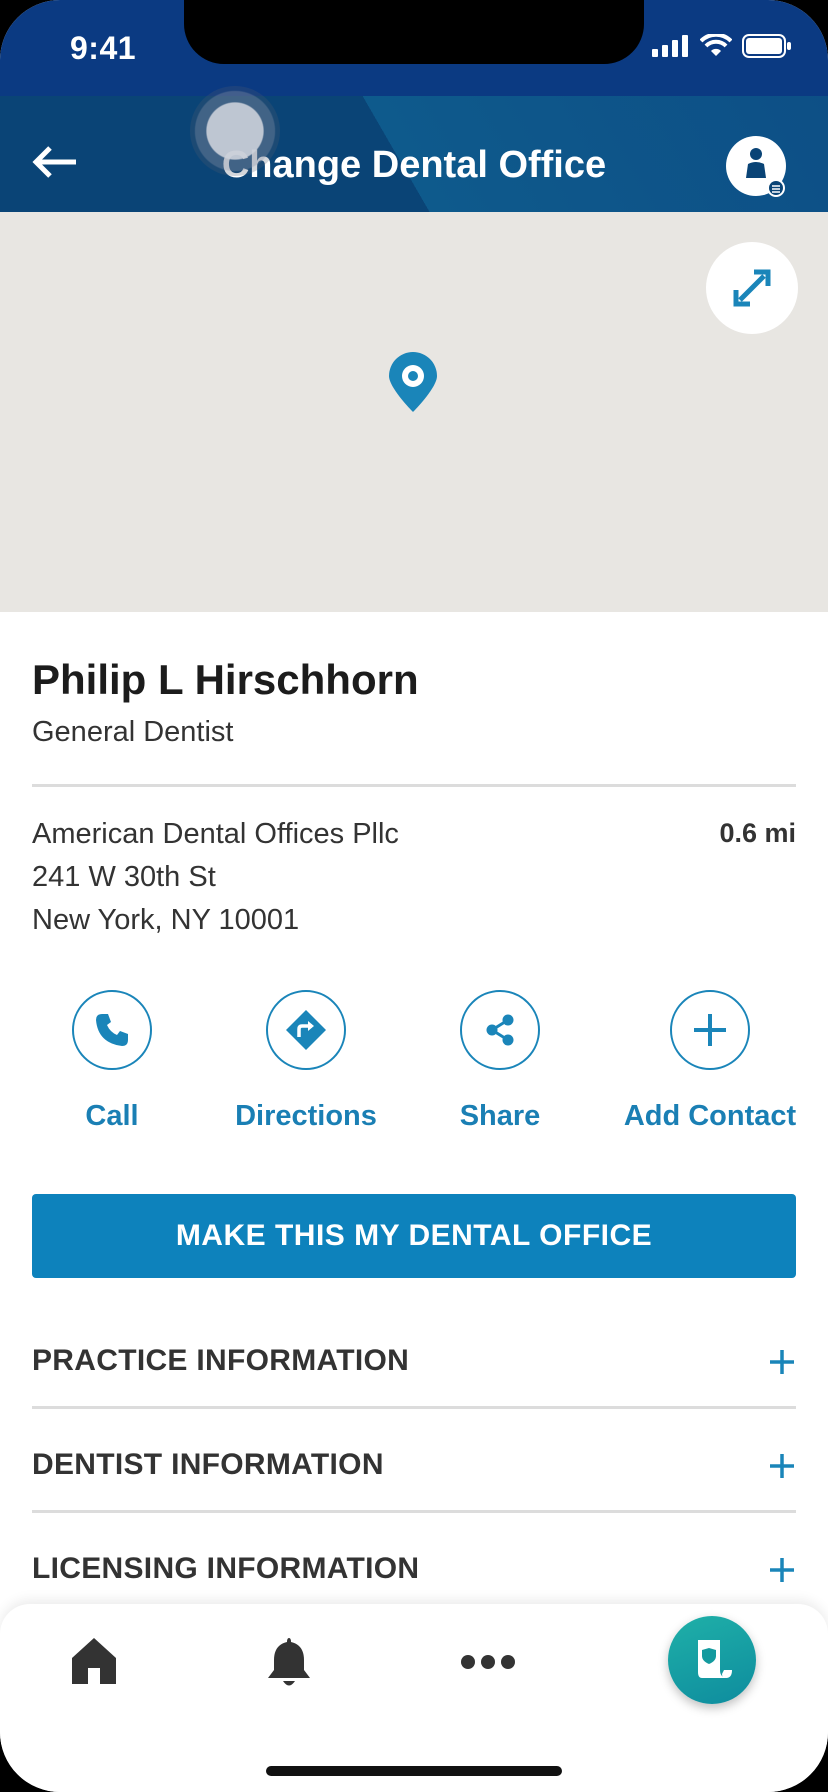  I want to click on id-card-icon, so click(715, 1659).